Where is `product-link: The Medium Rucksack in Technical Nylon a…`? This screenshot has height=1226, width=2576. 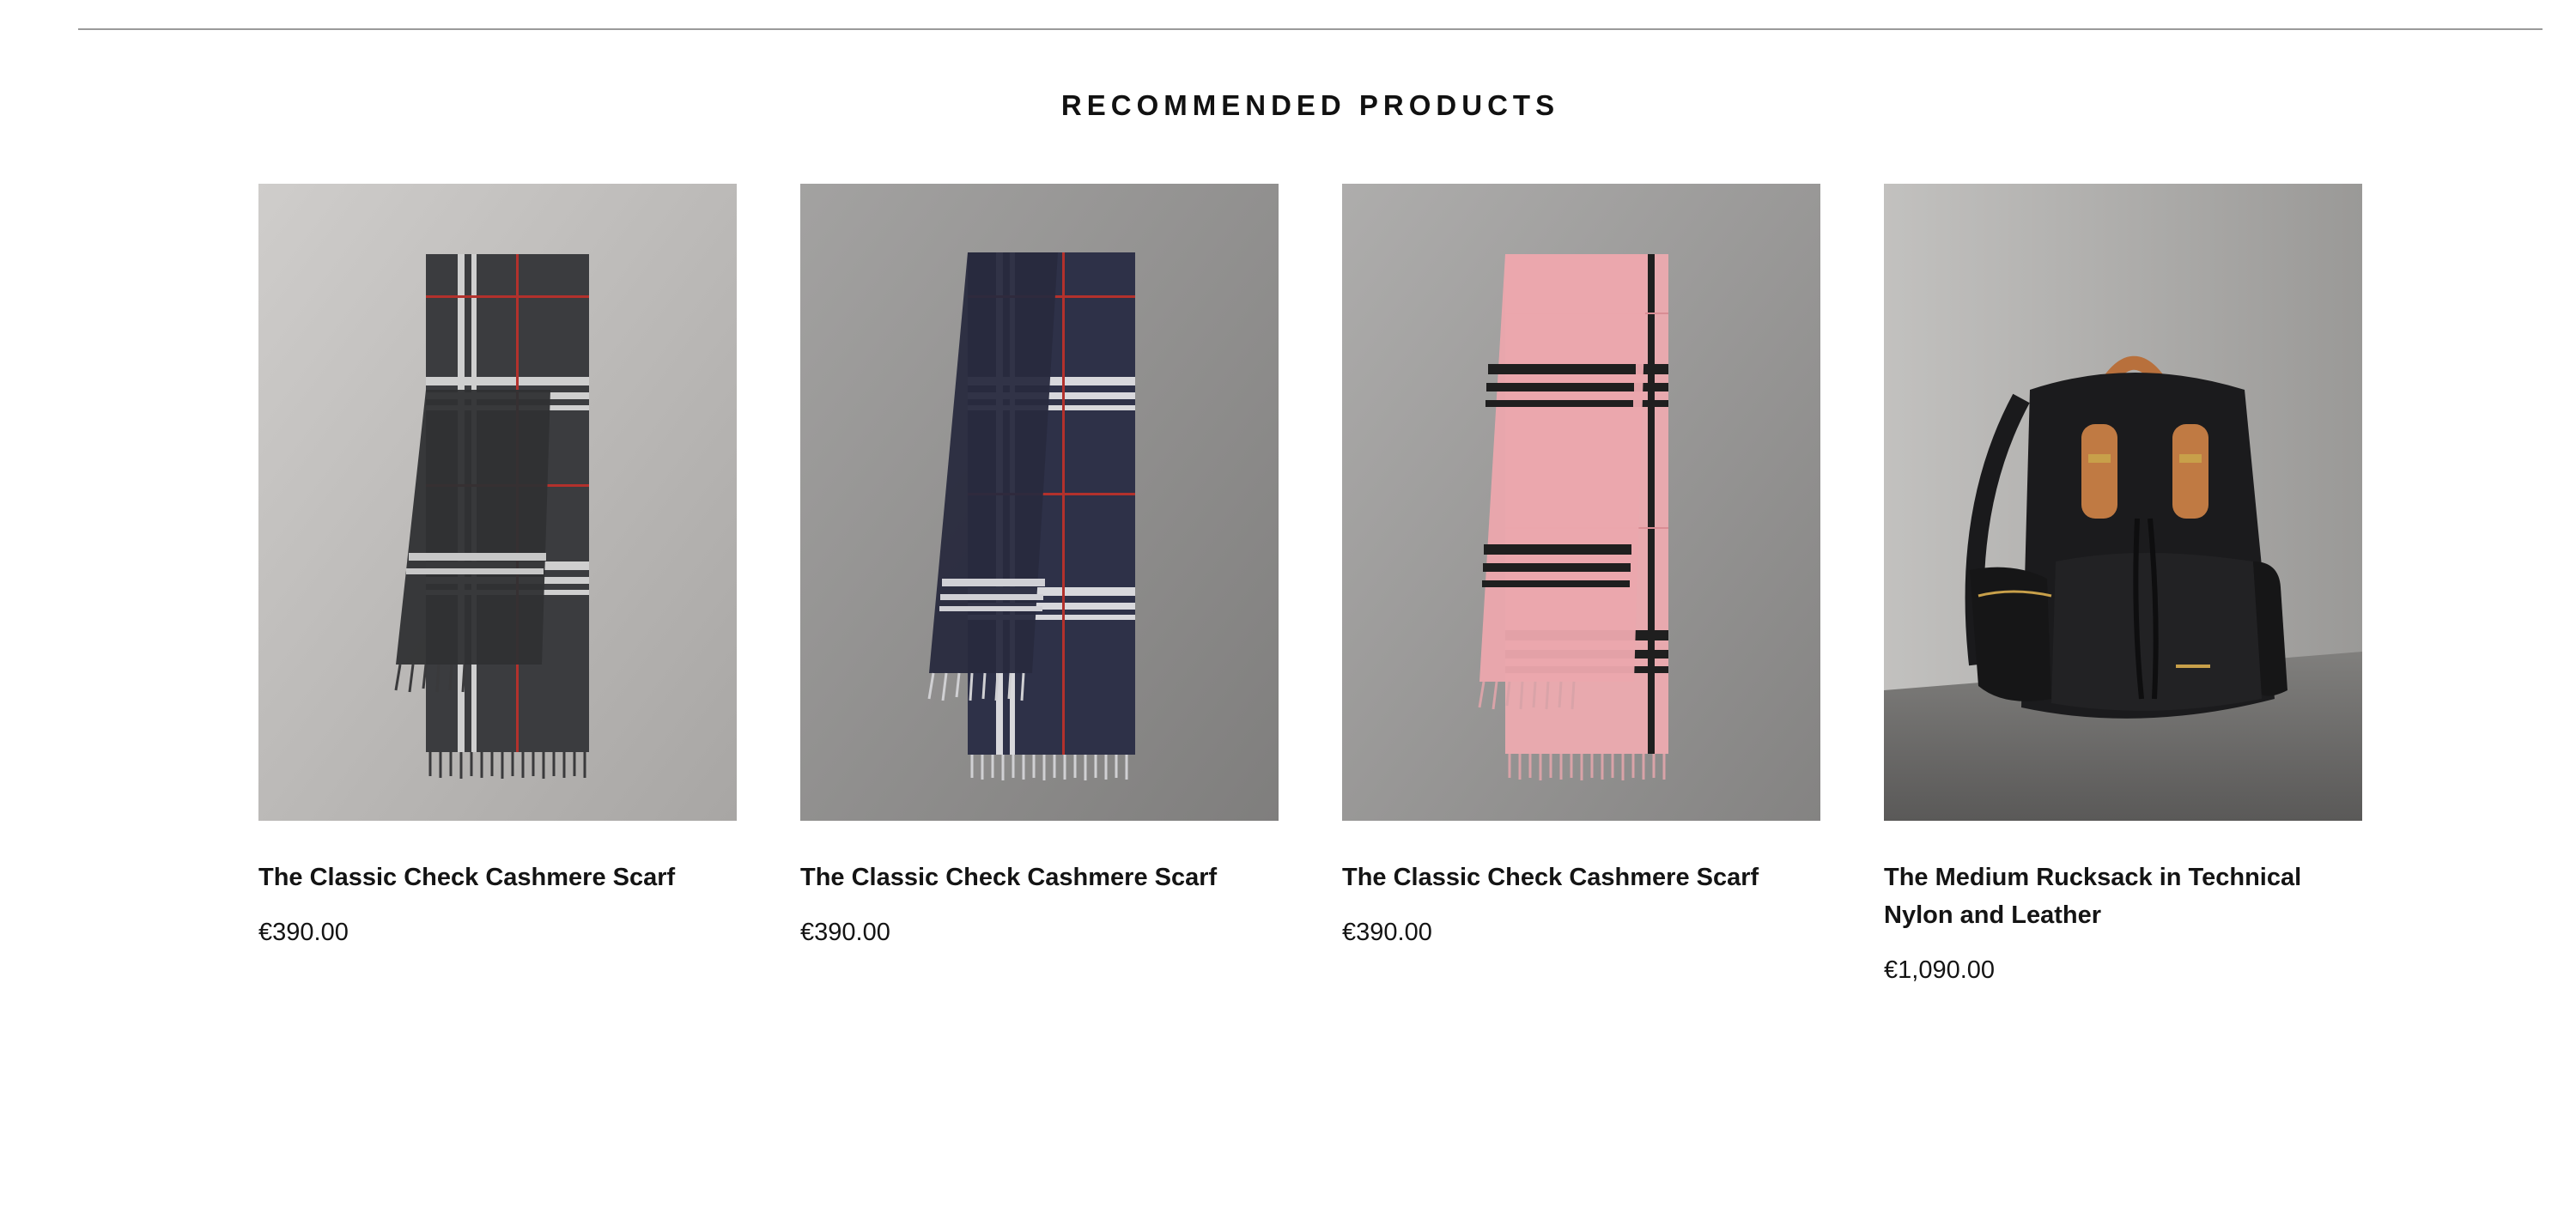 product-link: The Medium Rucksack in Technical Nylon a… is located at coordinates (2123, 559).